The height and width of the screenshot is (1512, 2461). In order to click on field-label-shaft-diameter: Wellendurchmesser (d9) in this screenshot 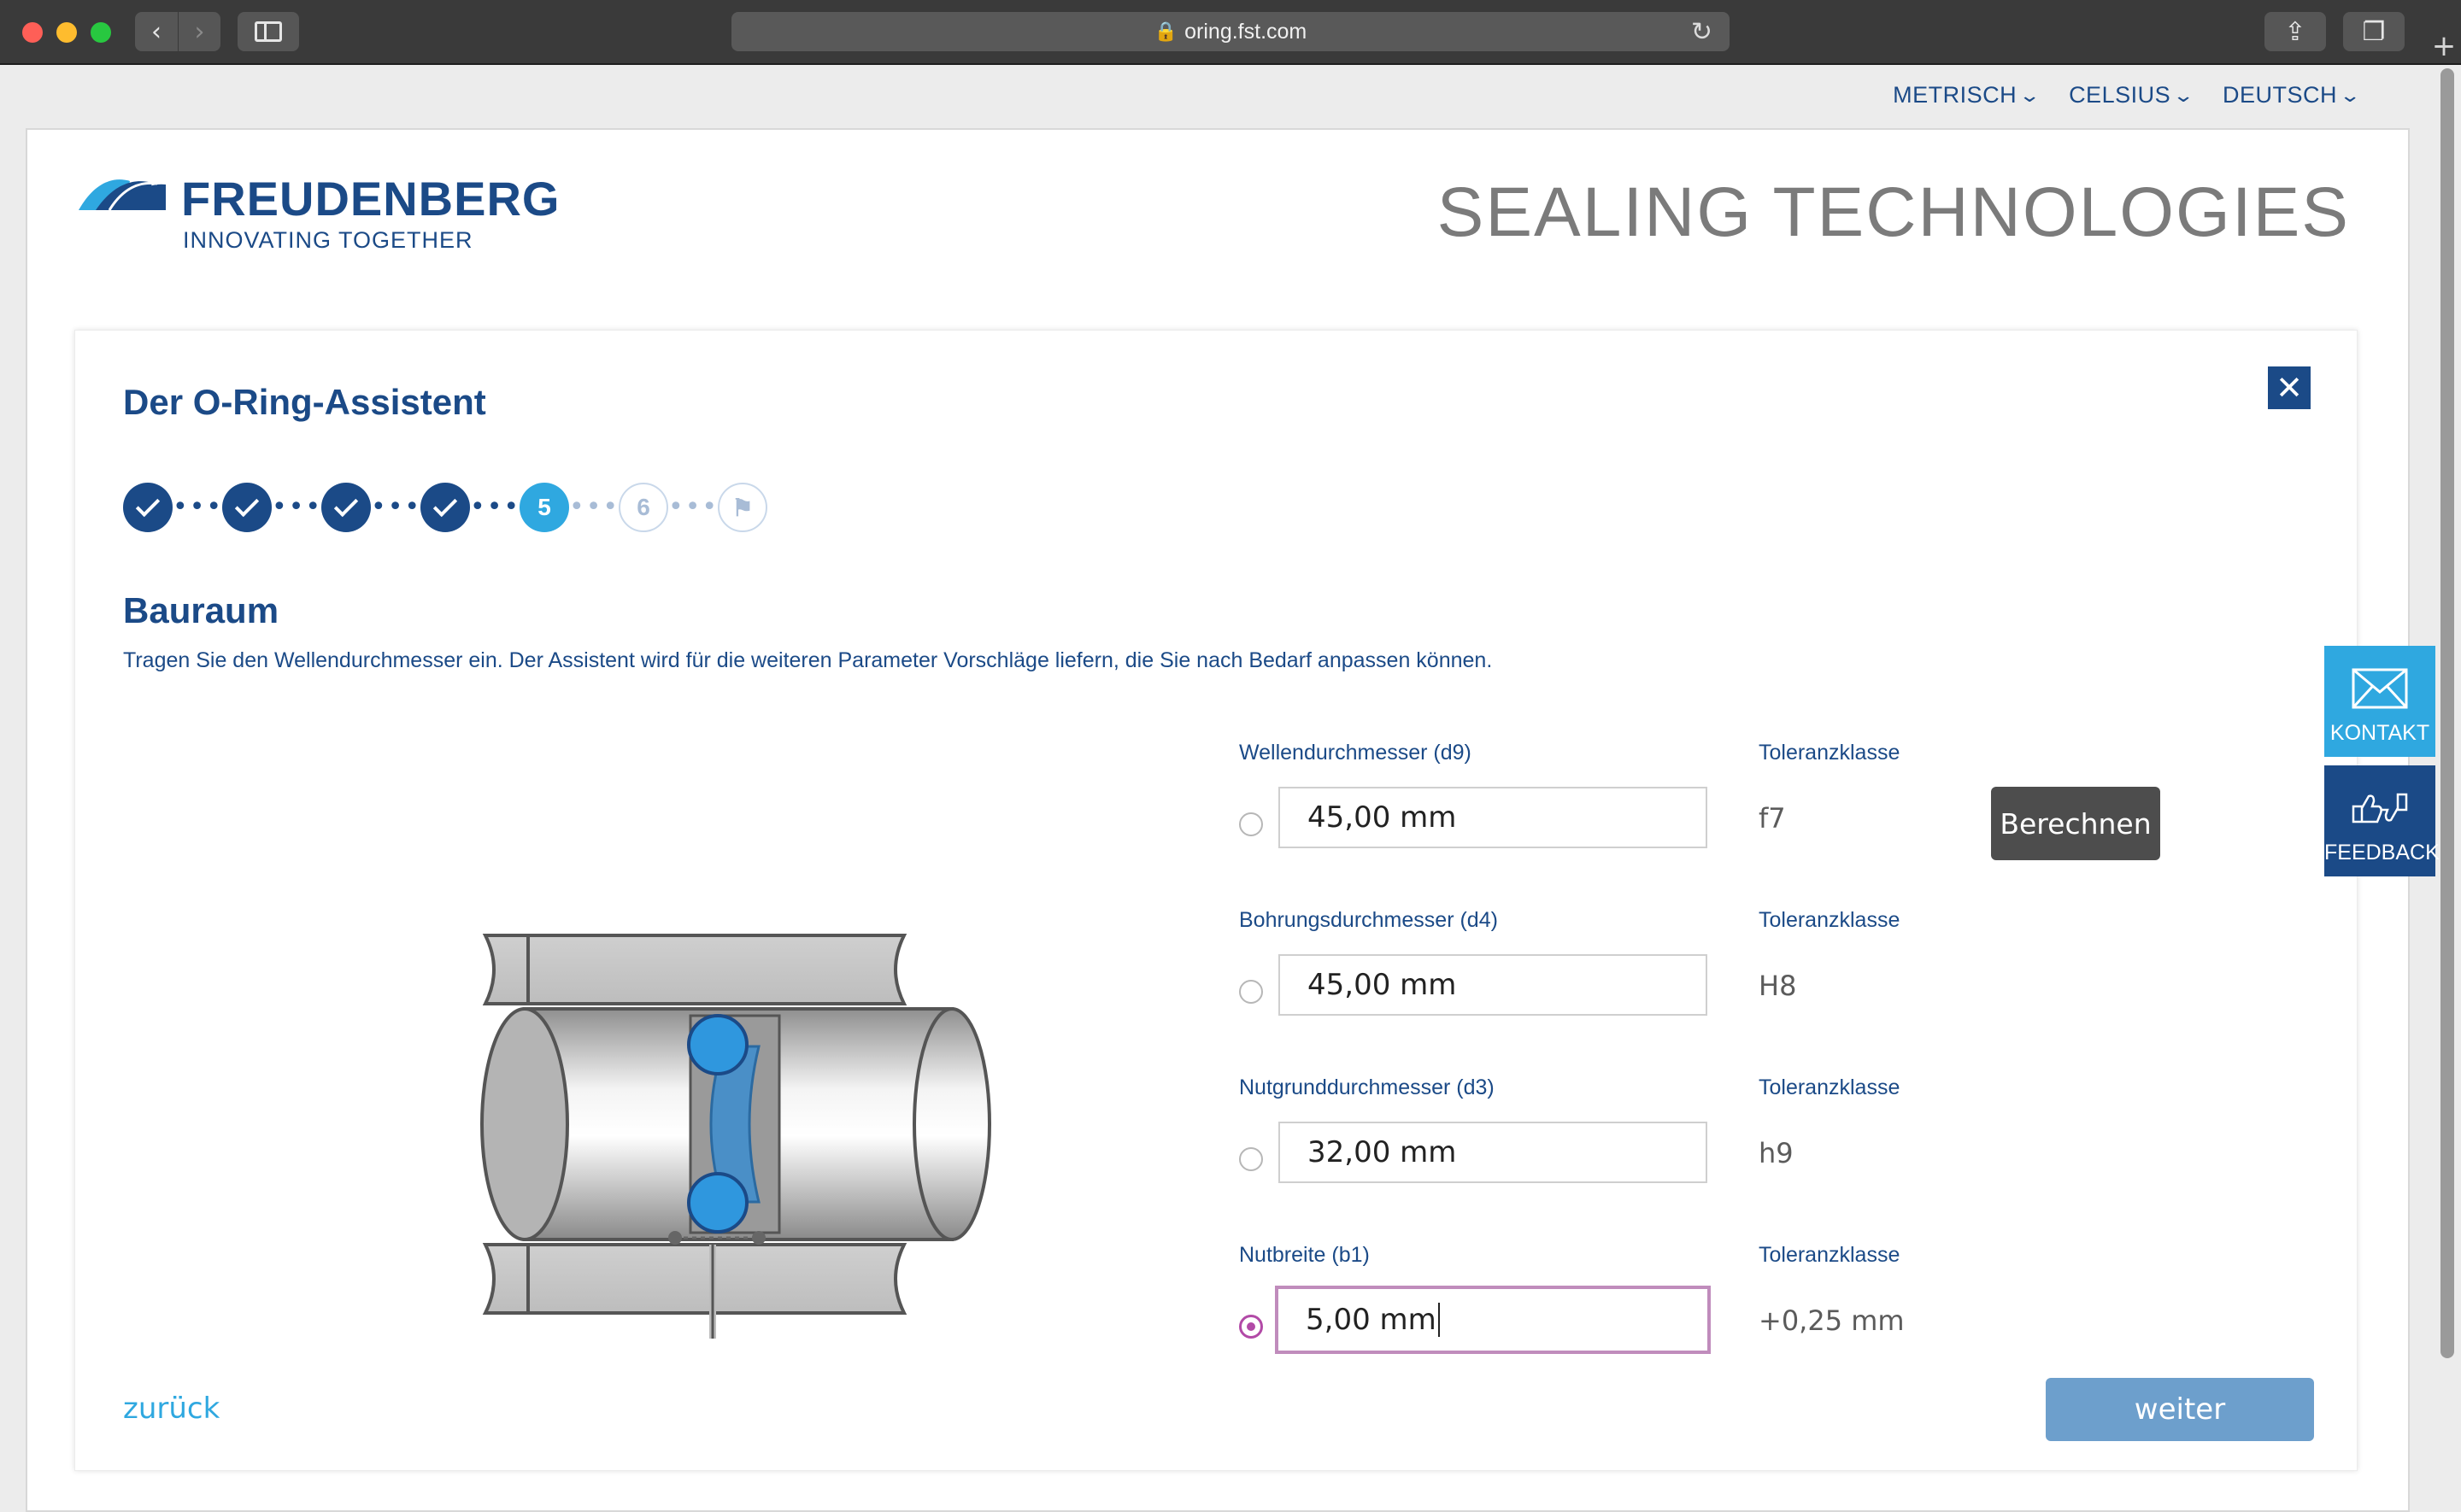, I will do `click(1355, 753)`.